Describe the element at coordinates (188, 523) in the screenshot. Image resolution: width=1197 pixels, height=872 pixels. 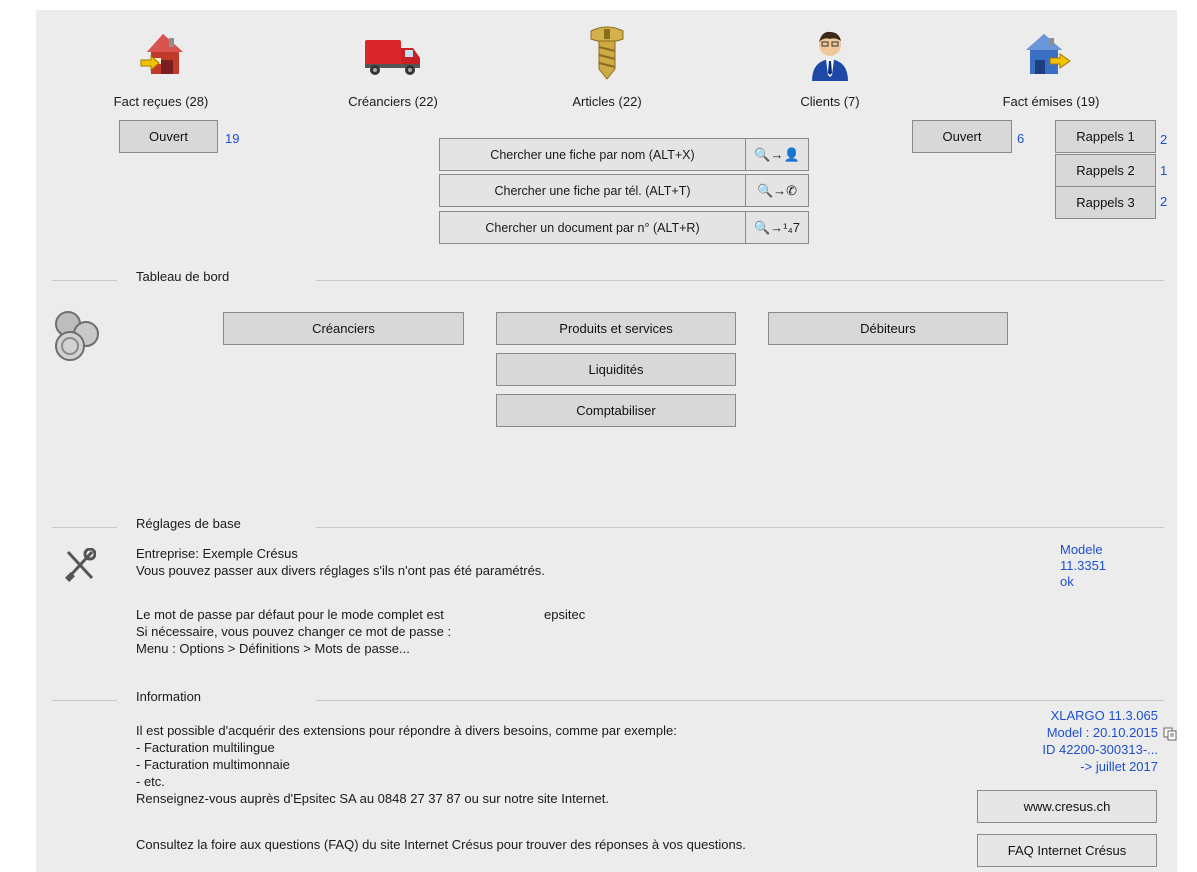
I see `reglages-section-title: Réglages de base` at that location.